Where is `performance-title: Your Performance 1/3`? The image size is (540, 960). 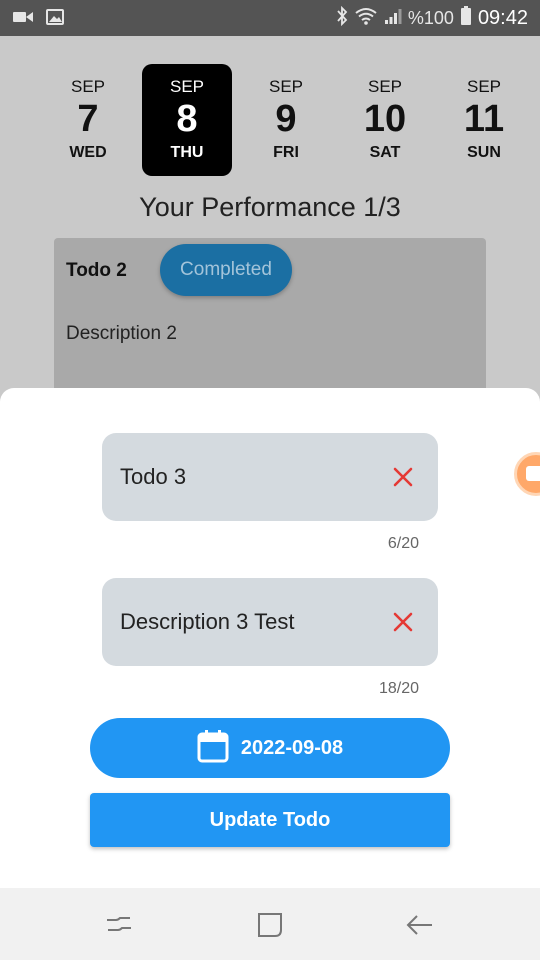 performance-title: Your Performance 1/3 is located at coordinates (270, 207).